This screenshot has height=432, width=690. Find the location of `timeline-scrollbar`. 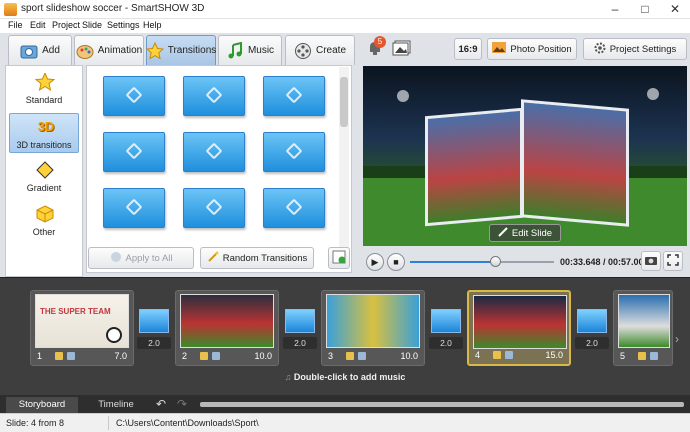

timeline-scrollbar is located at coordinates (442, 404).